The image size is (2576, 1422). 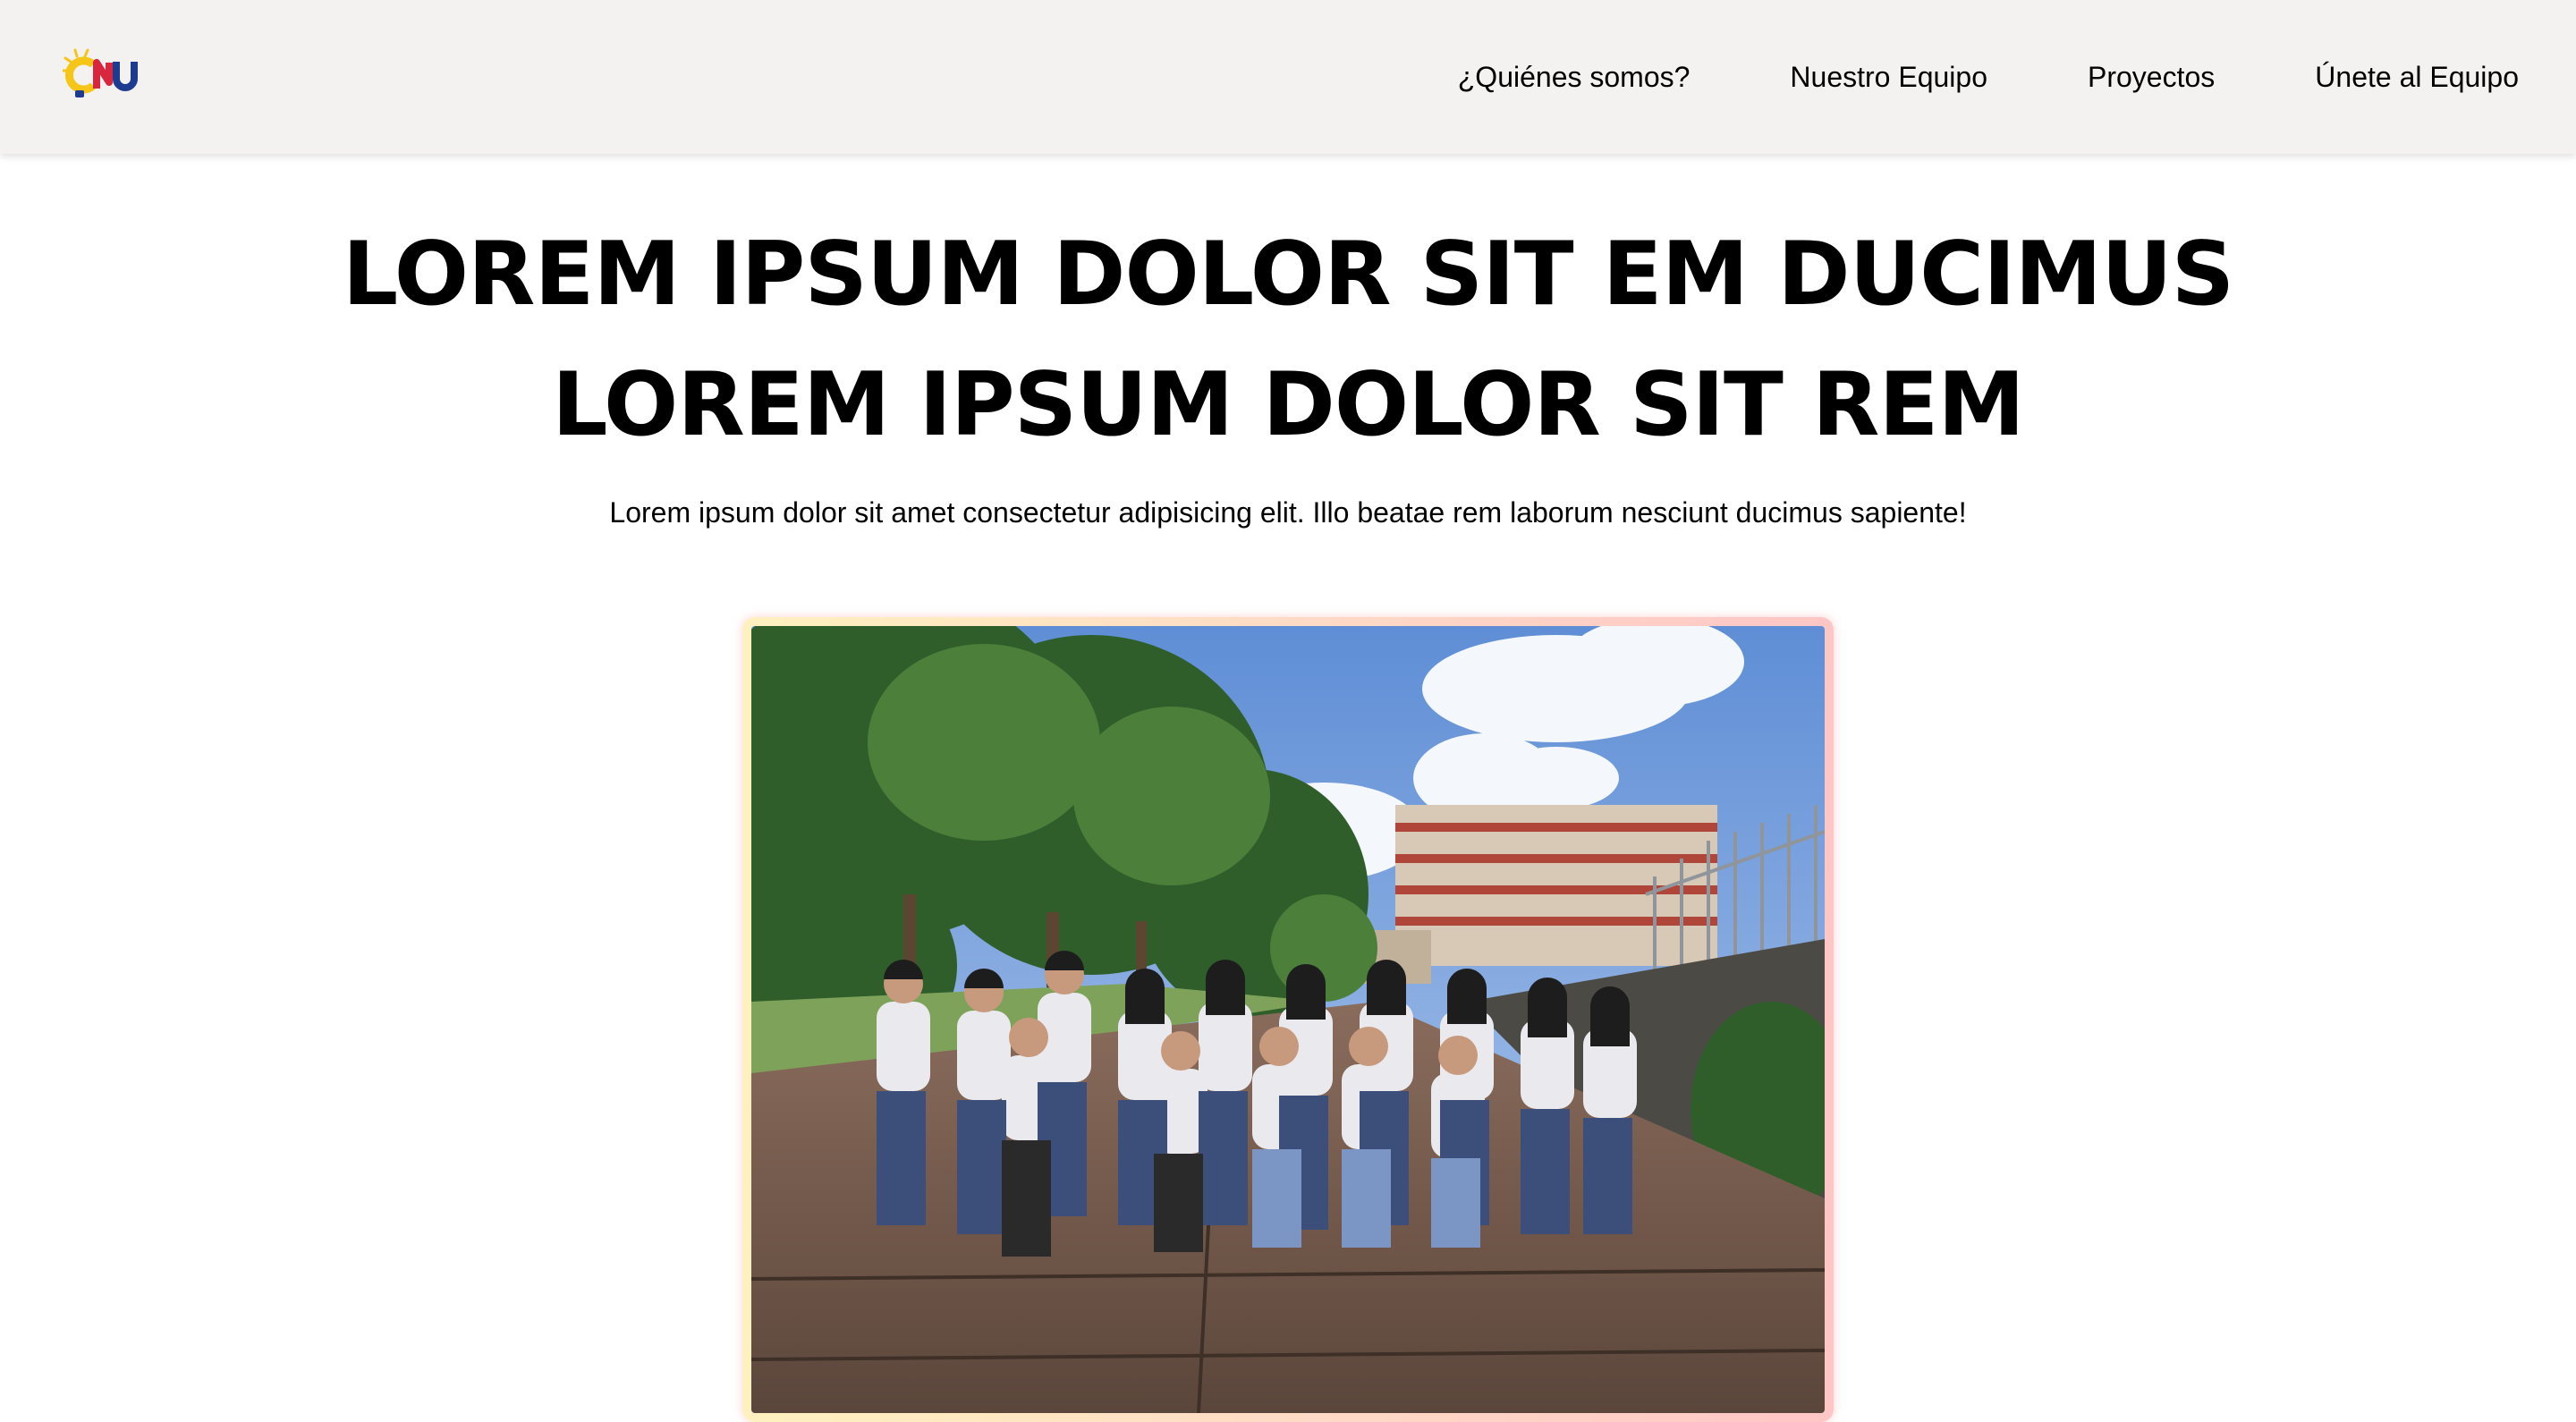 I want to click on lightbulb-logo-icon, so click(x=99, y=72).